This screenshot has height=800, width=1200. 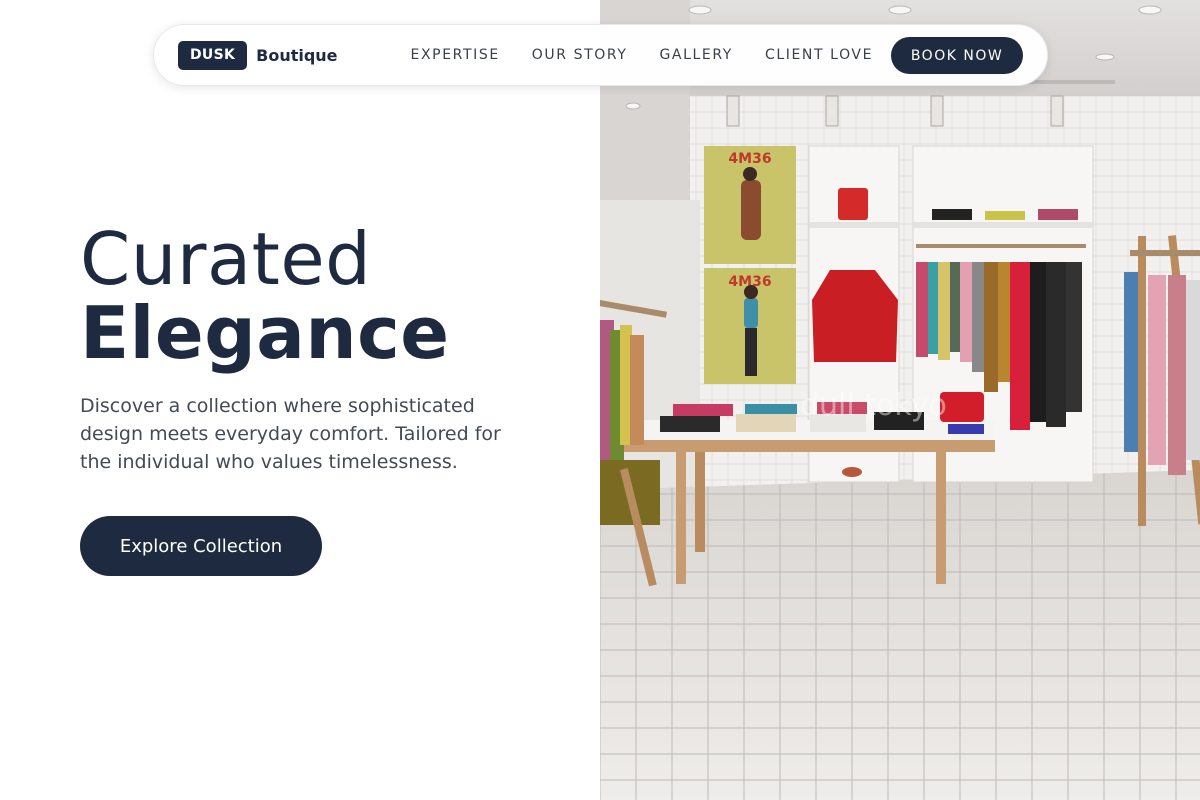 I want to click on book-now-button: BOOK NOW, so click(x=957, y=55).